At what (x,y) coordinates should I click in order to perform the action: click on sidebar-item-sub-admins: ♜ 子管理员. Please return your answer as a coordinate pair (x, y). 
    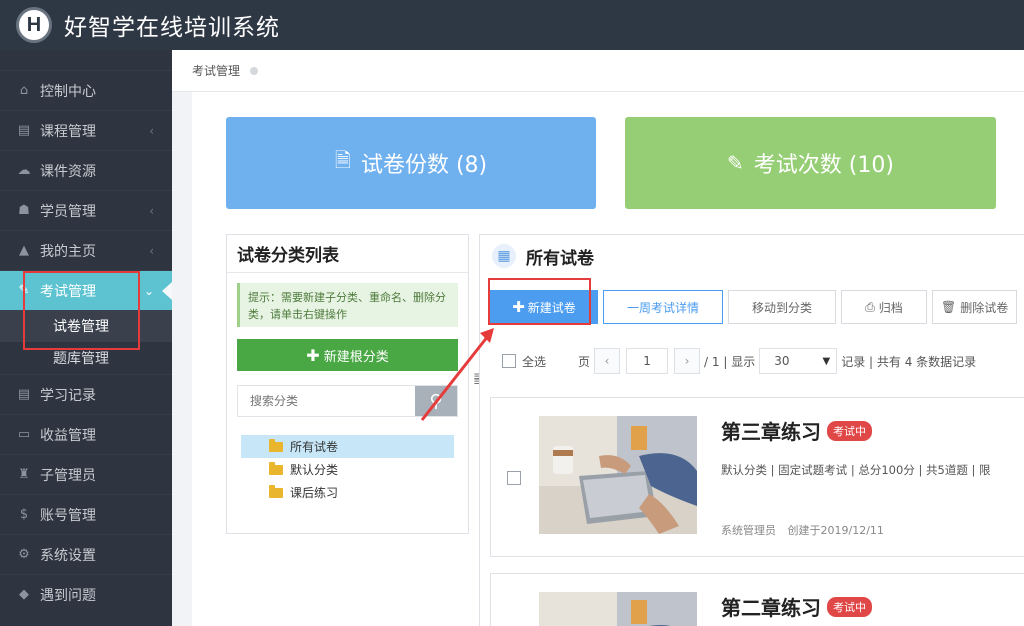
    Looking at the image, I should click on (86, 474).